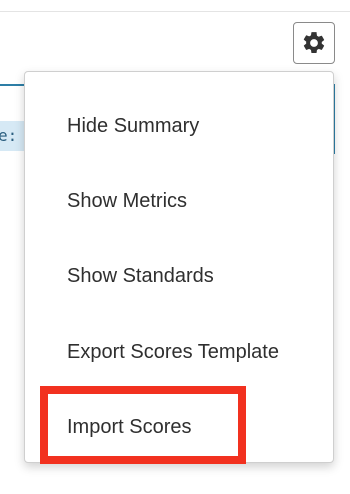 The width and height of the screenshot is (350, 494). I want to click on gear-icon, so click(314, 43).